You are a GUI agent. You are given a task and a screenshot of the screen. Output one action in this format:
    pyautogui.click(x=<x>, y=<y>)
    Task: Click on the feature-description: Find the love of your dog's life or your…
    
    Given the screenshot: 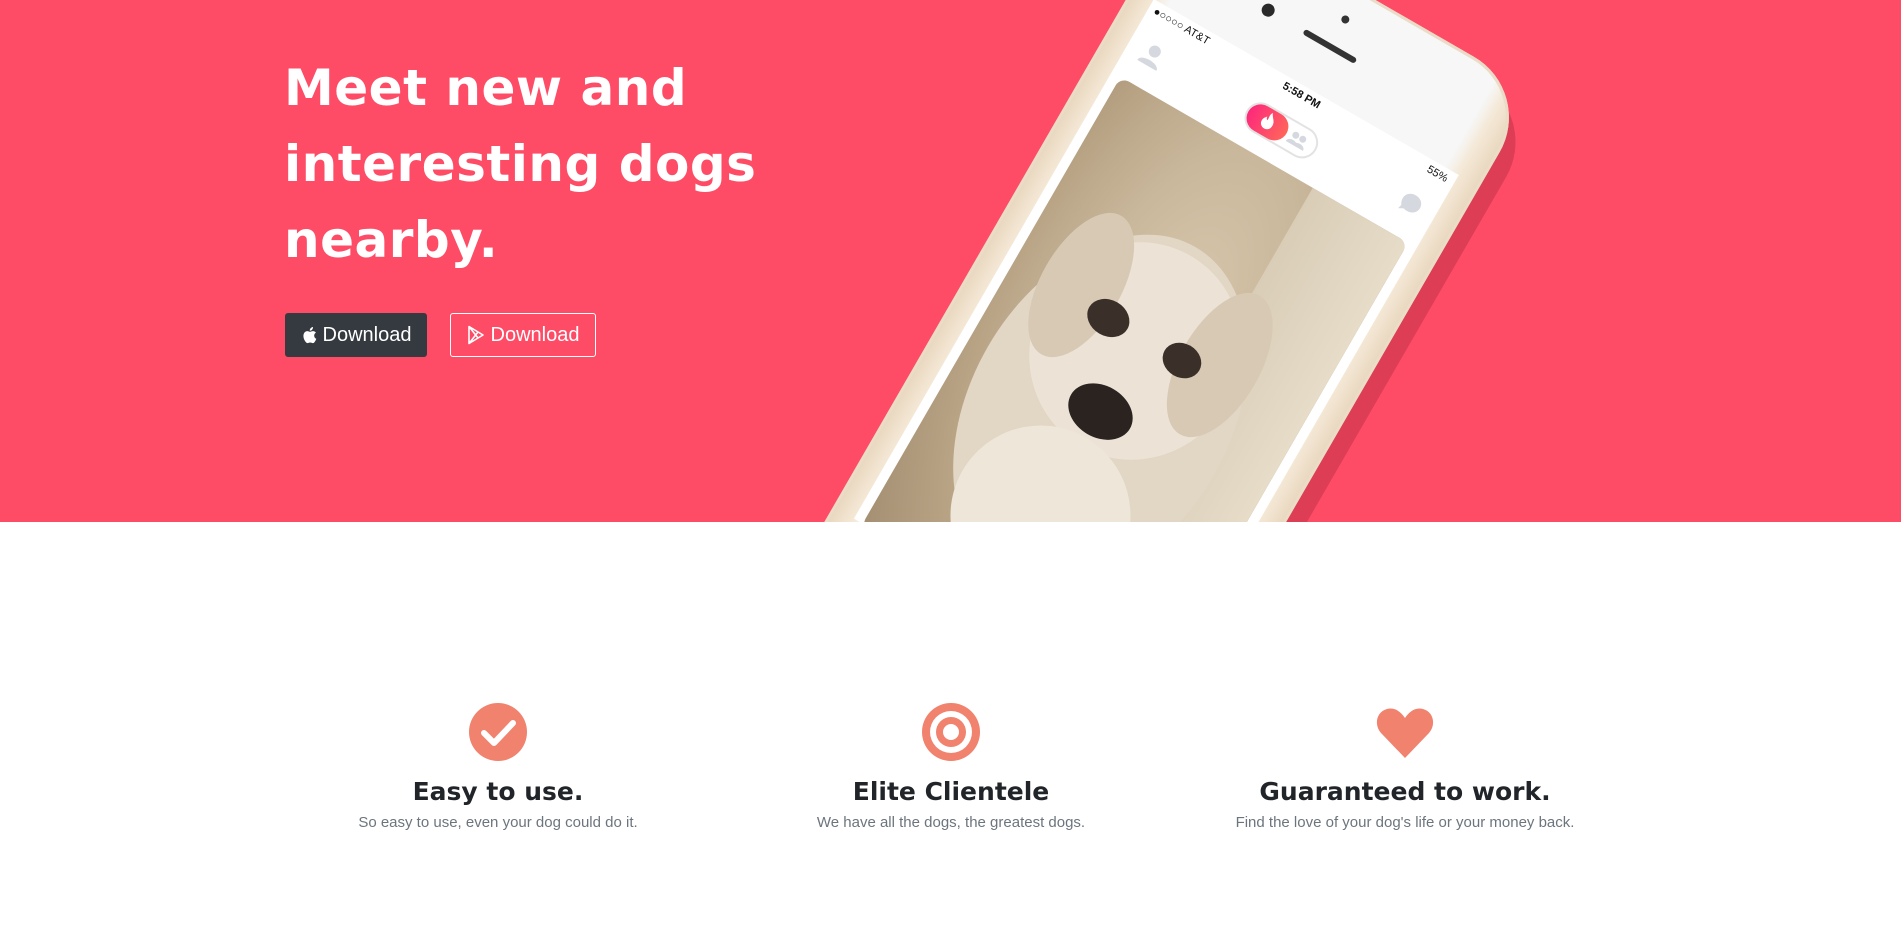 What is the action you would take?
    pyautogui.click(x=1405, y=822)
    